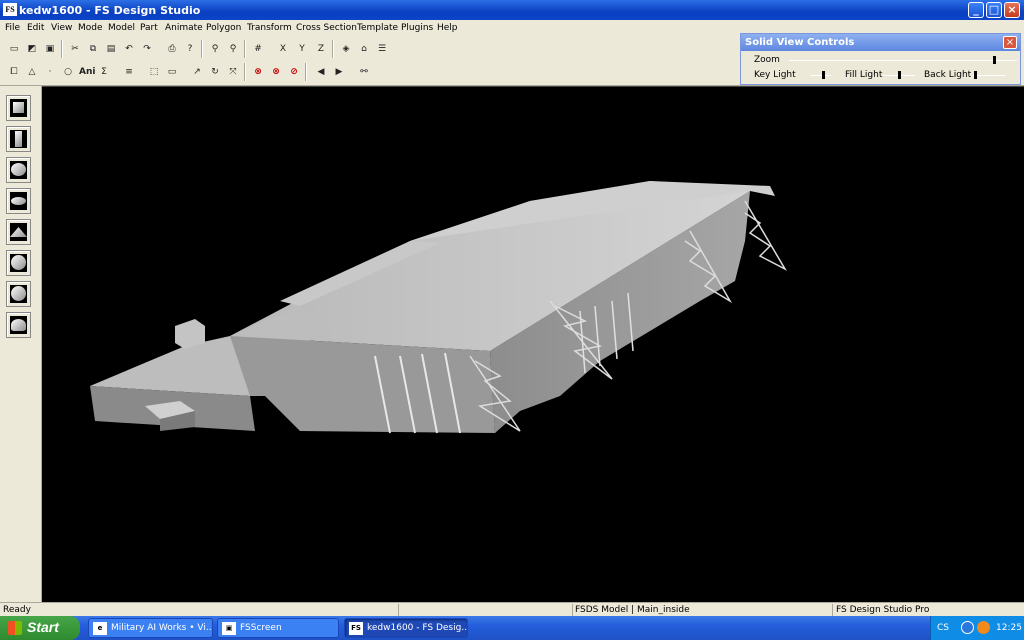  Describe the element at coordinates (821, 75) in the screenshot. I see `key-light-slider` at that location.